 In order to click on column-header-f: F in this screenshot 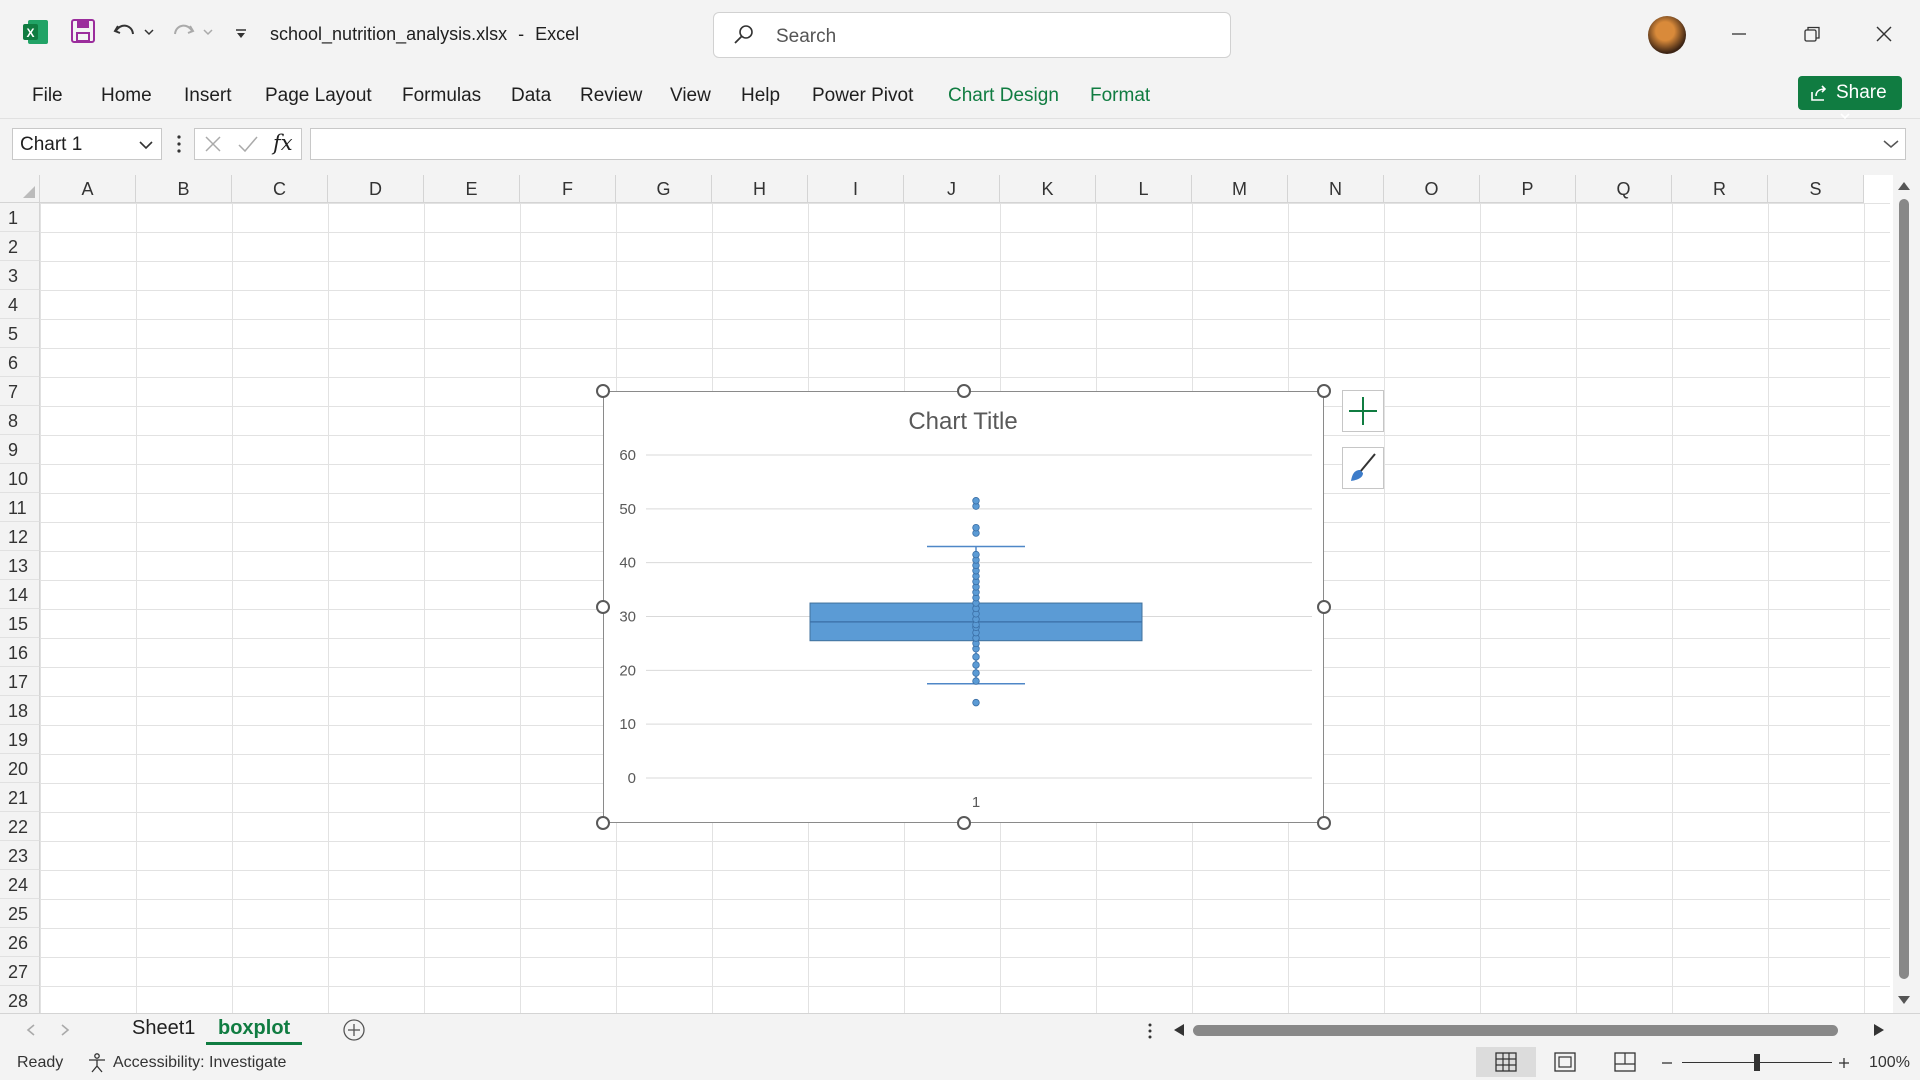, I will do `click(568, 189)`.